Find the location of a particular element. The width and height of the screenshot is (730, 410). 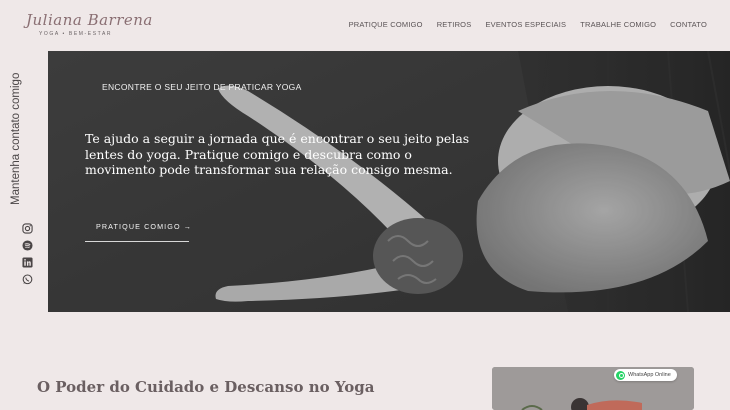

logo-name: Juliana Barrena is located at coordinates (89, 20).